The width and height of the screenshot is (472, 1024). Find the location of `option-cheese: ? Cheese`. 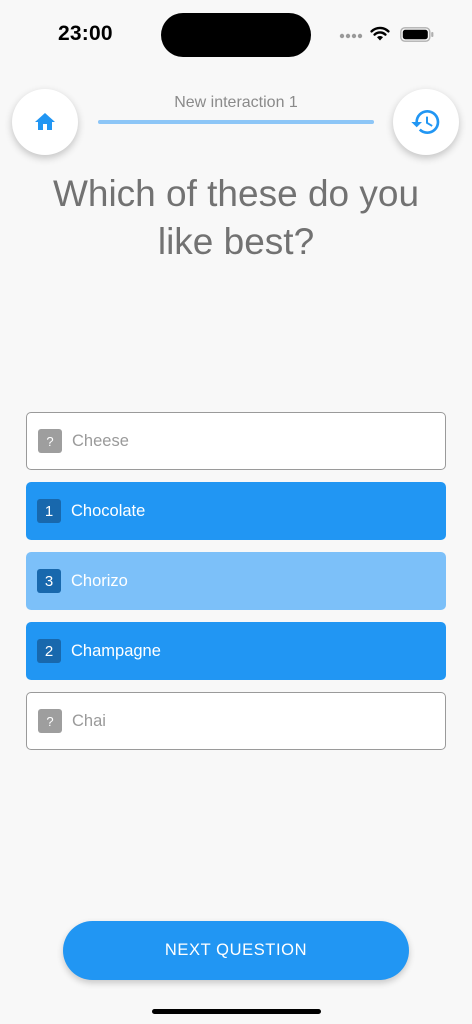

option-cheese: ? Cheese is located at coordinates (236, 441).